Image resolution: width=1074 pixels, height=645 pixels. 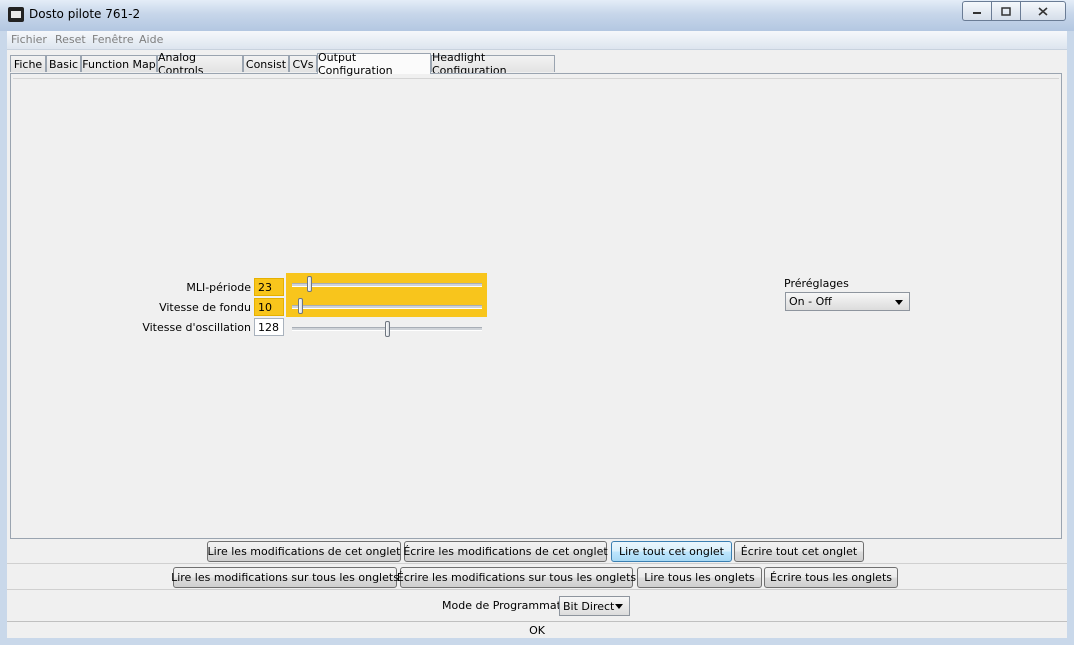 I want to click on fade-speed-slider-thumb, so click(x=300, y=306).